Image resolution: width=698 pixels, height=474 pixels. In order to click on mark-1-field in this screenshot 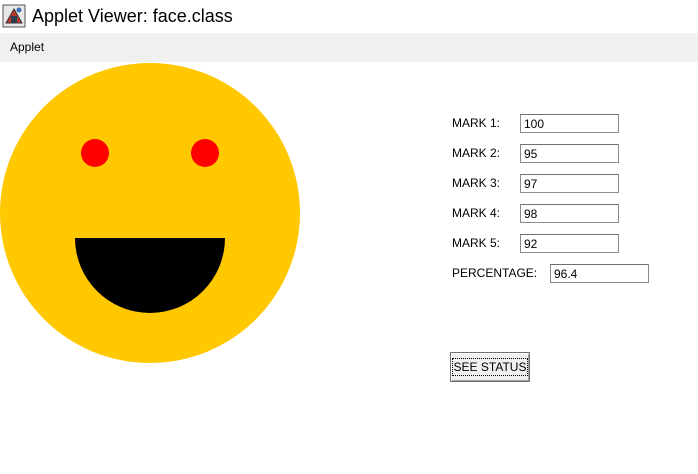, I will do `click(569, 123)`.